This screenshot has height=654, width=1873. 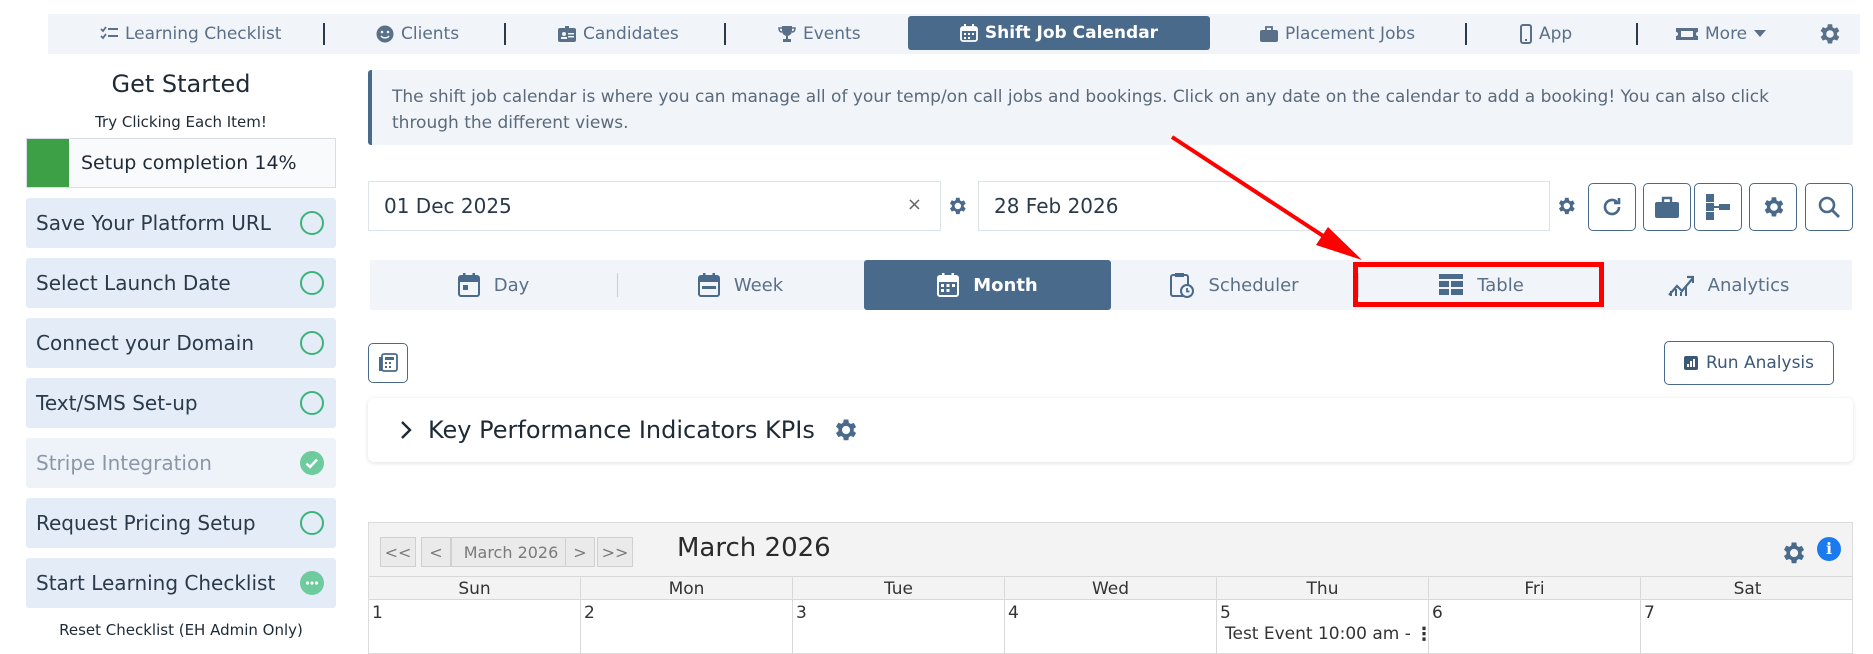 I want to click on nav-learning-checklist: Learning Checklist, so click(x=190, y=34).